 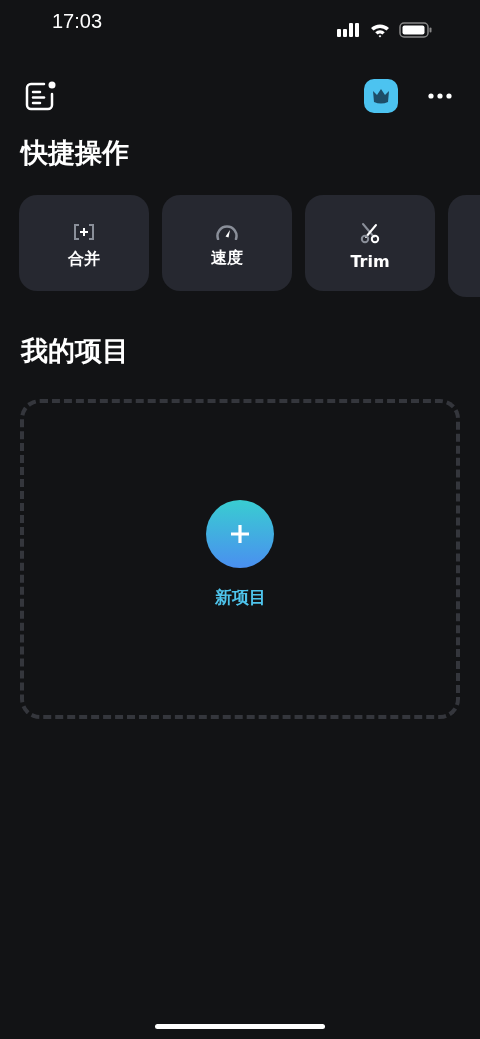 I want to click on plus-icon, so click(x=240, y=533).